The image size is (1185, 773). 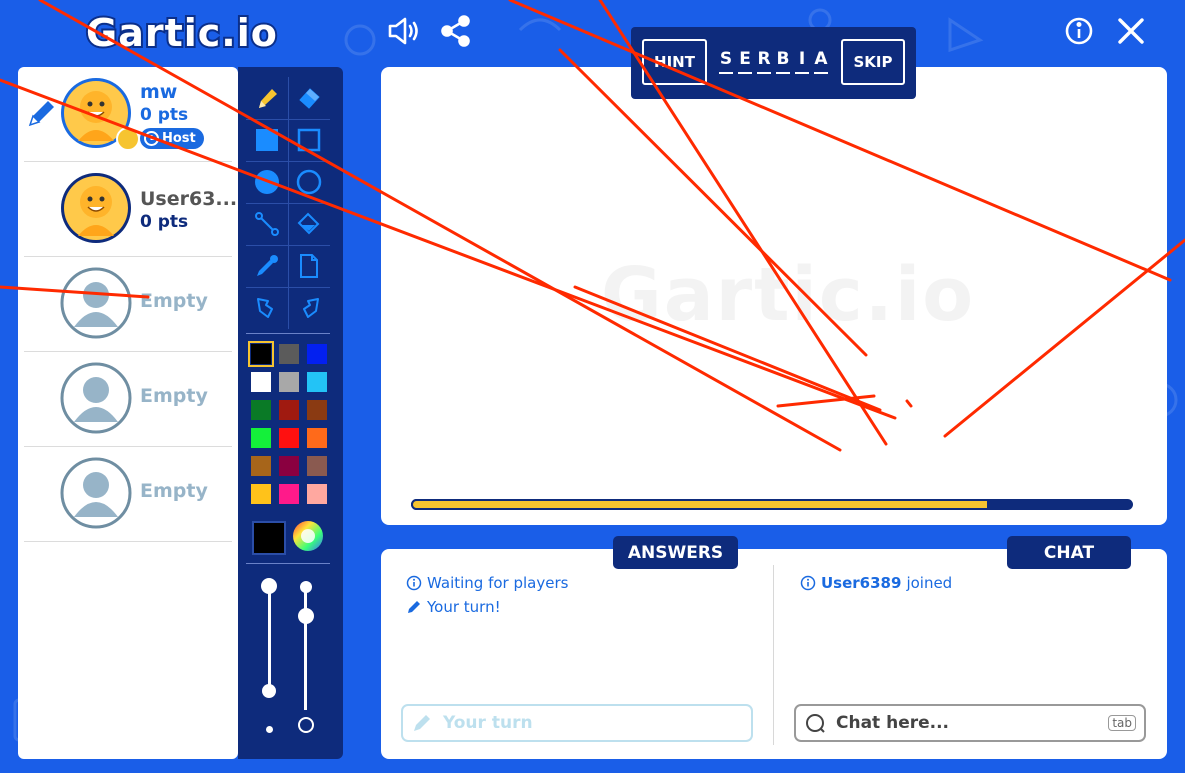 I want to click on brush-size-handle-top, so click(x=269, y=586).